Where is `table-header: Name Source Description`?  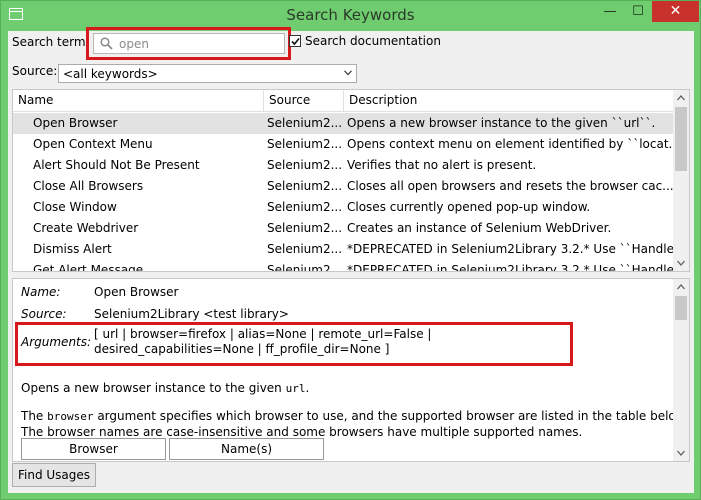 table-header: Name Source Description is located at coordinates (343, 101).